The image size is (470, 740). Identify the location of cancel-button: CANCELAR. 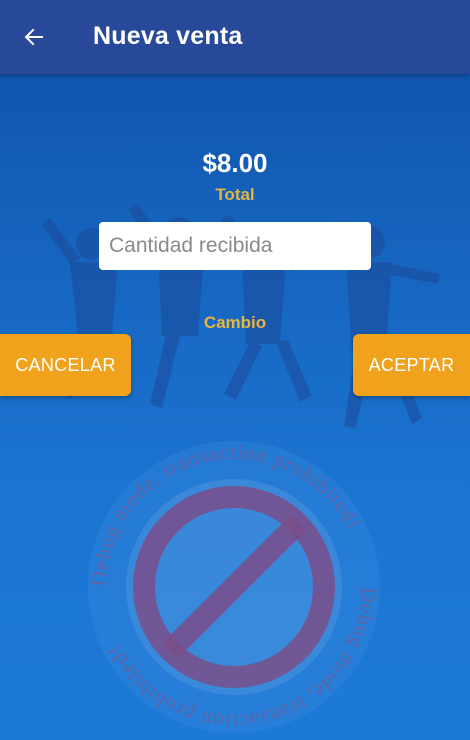
(65, 365).